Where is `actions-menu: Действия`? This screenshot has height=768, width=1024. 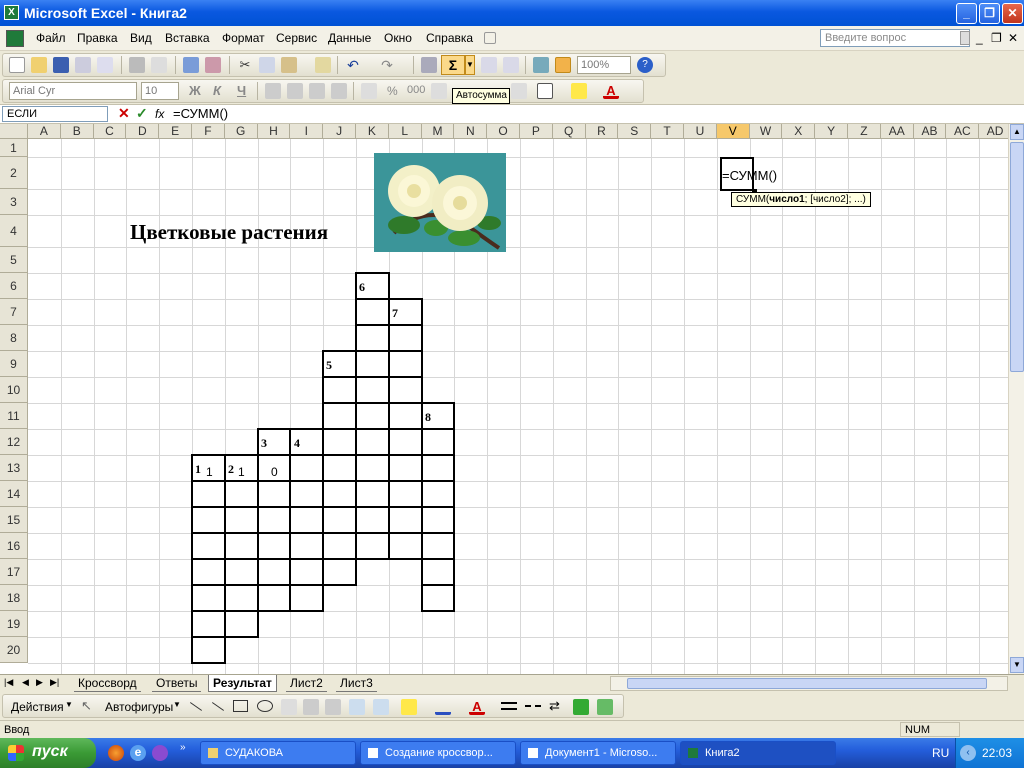 actions-menu: Действия is located at coordinates (37, 707).